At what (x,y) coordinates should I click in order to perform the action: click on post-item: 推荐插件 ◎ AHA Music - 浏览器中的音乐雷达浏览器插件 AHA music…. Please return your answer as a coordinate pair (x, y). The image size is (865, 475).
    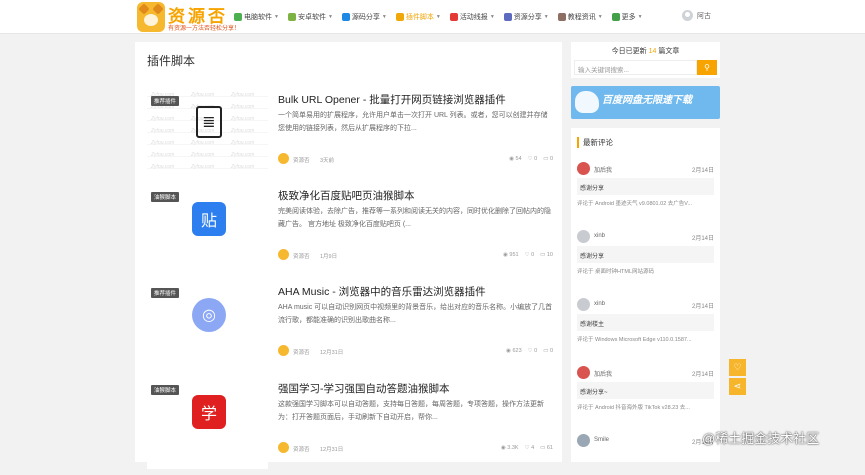
    Looking at the image, I should click on (348, 330).